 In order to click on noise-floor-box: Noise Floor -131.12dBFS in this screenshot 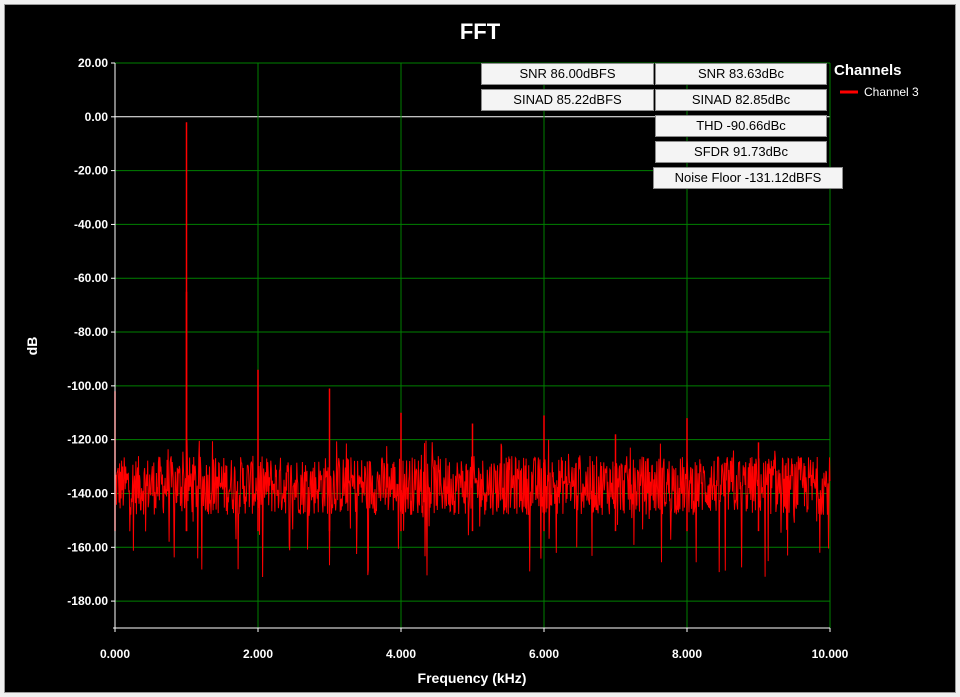, I will do `click(748, 178)`.